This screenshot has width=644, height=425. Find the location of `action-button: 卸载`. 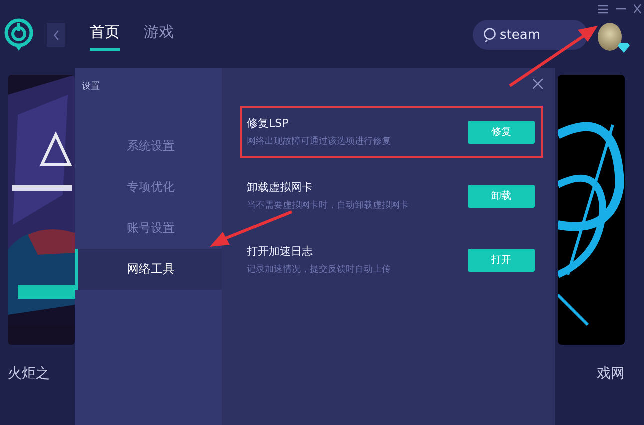

action-button: 卸载 is located at coordinates (501, 196).